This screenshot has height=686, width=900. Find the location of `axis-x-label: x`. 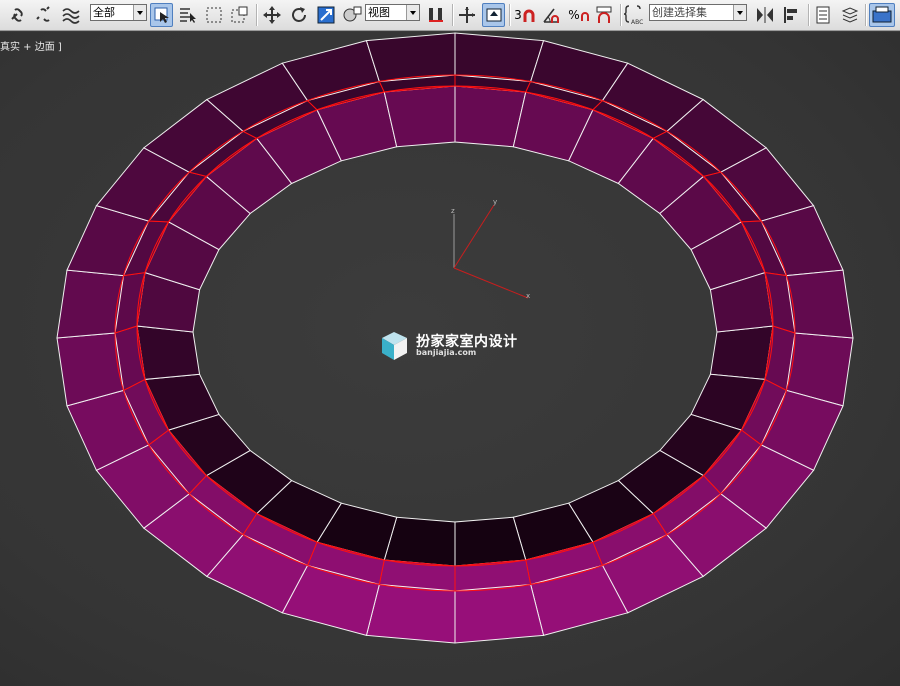

axis-x-label: x is located at coordinates (528, 296).